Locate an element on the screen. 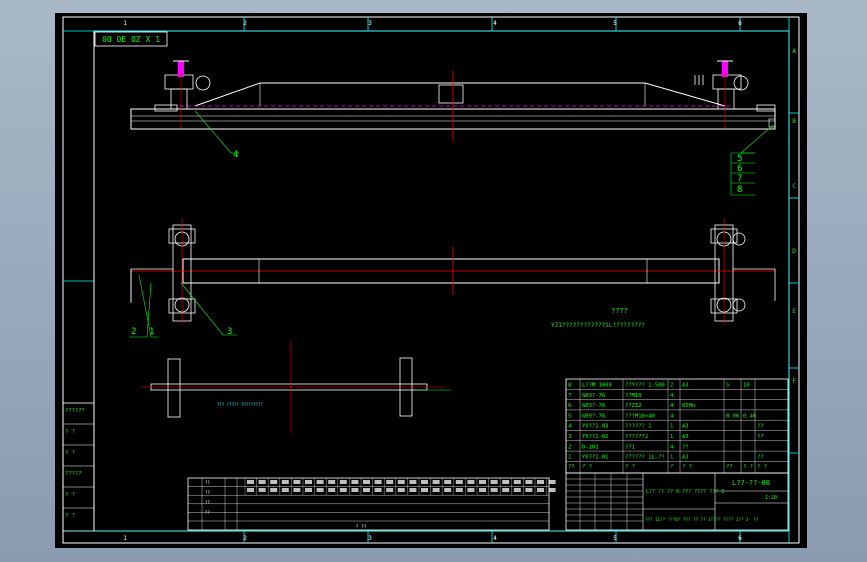  zone-top-6: 6 is located at coordinates (740, 23).